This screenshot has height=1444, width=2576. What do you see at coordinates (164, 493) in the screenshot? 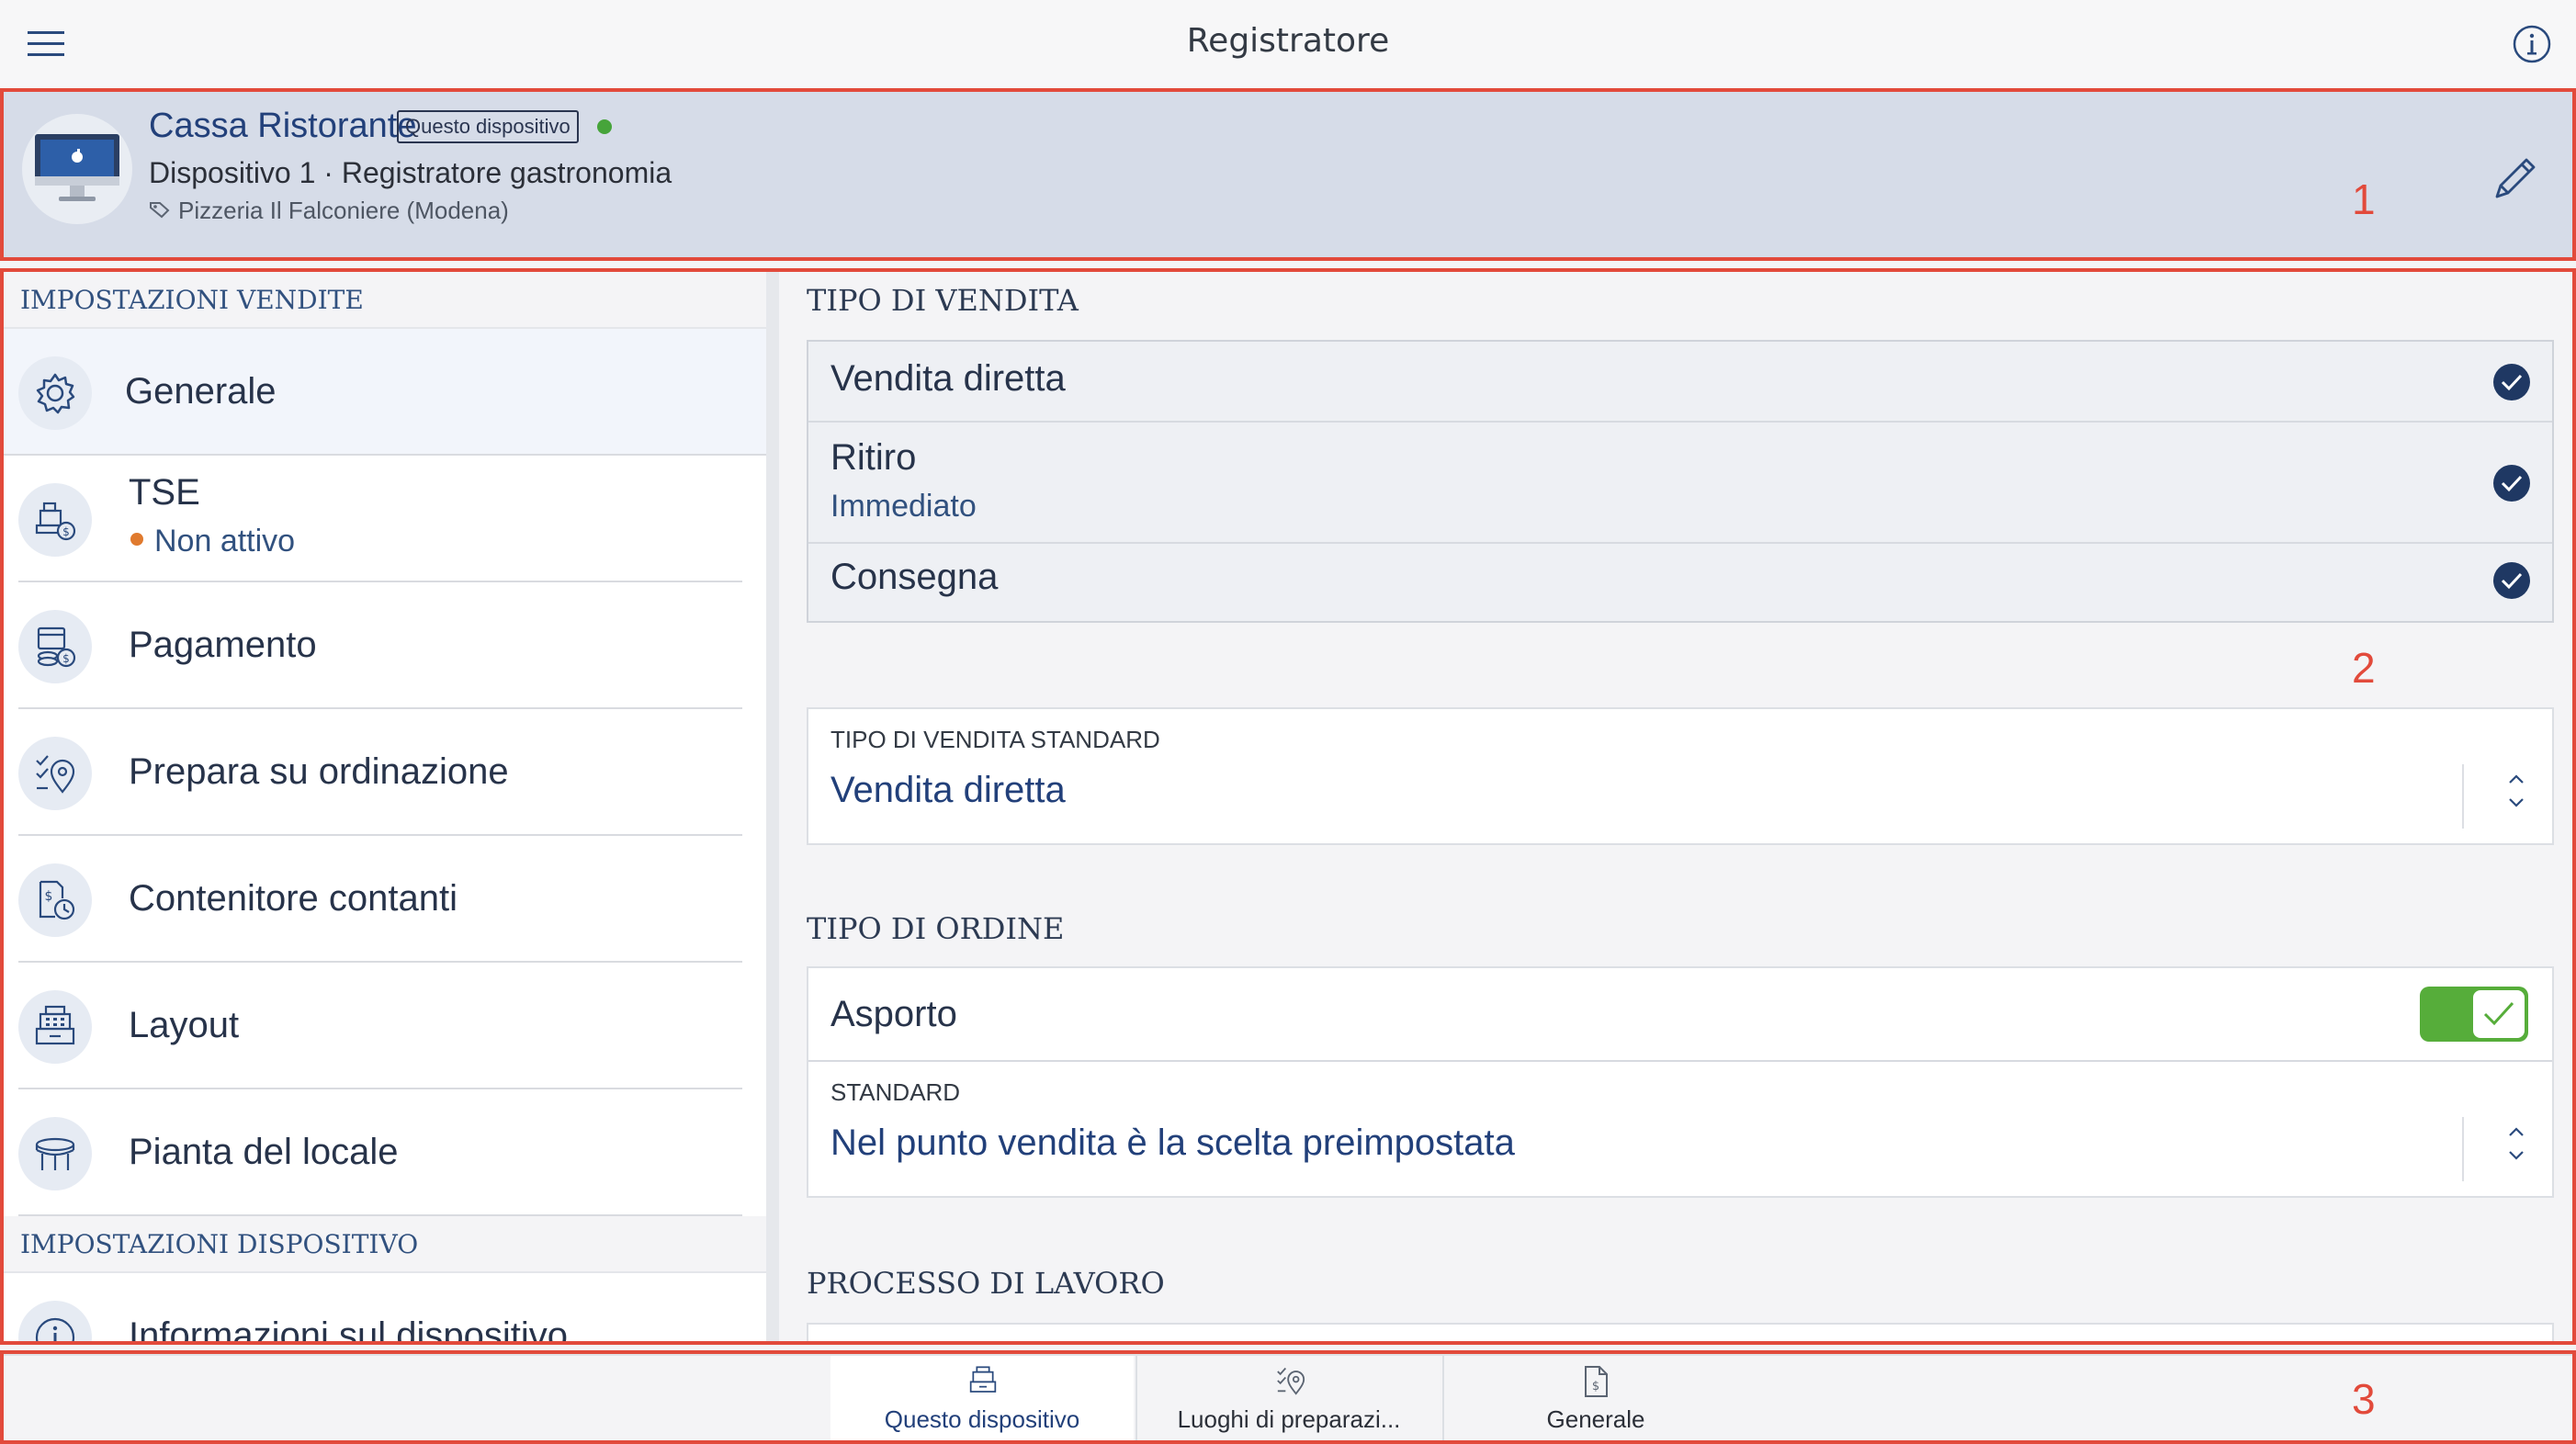
I see `sidebar-item-label: TSE` at bounding box center [164, 493].